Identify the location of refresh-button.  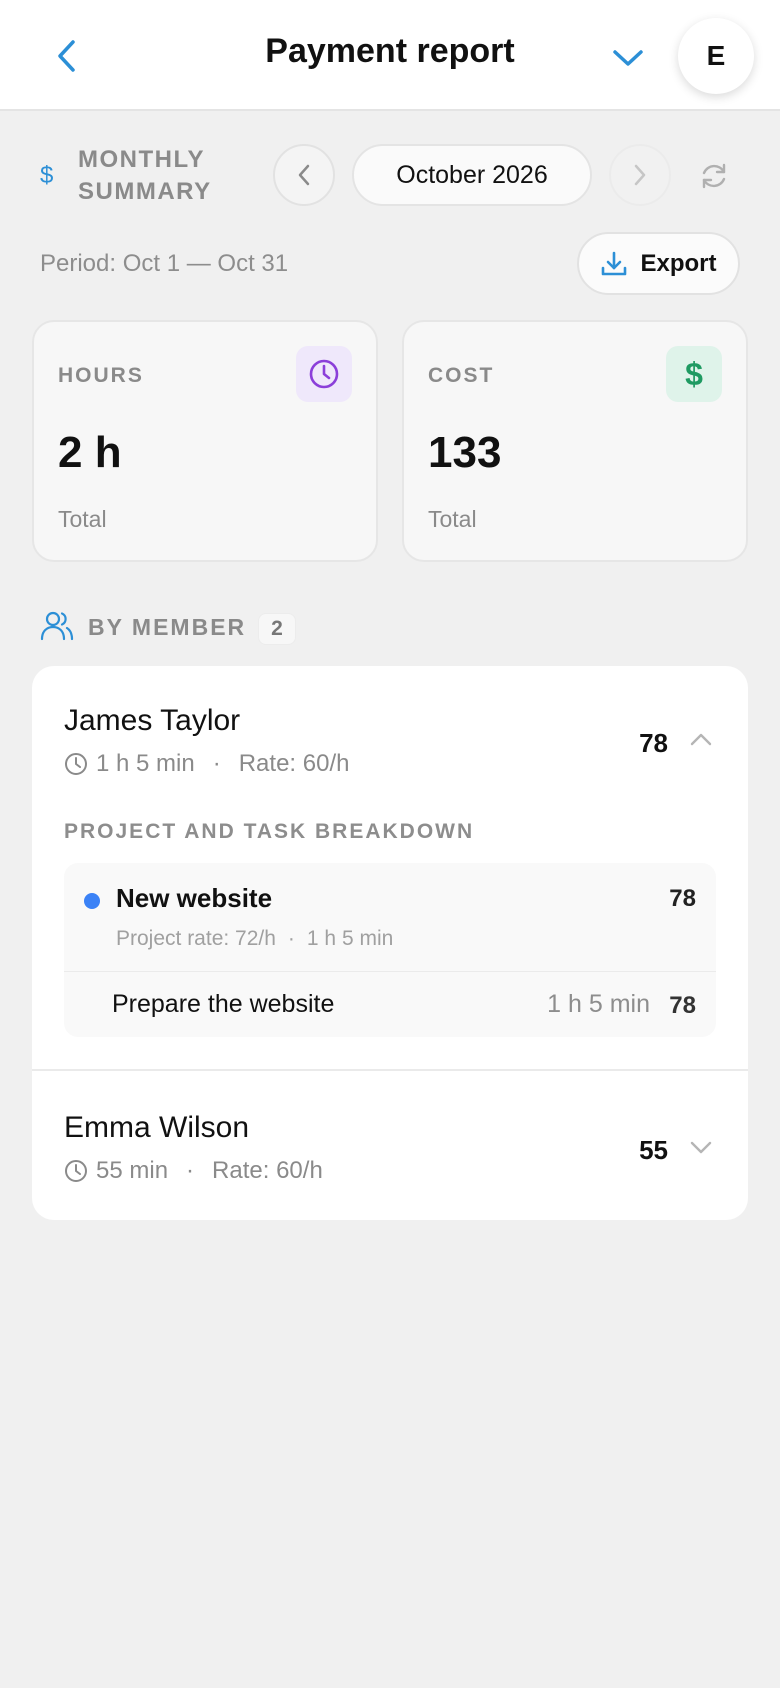
(714, 176).